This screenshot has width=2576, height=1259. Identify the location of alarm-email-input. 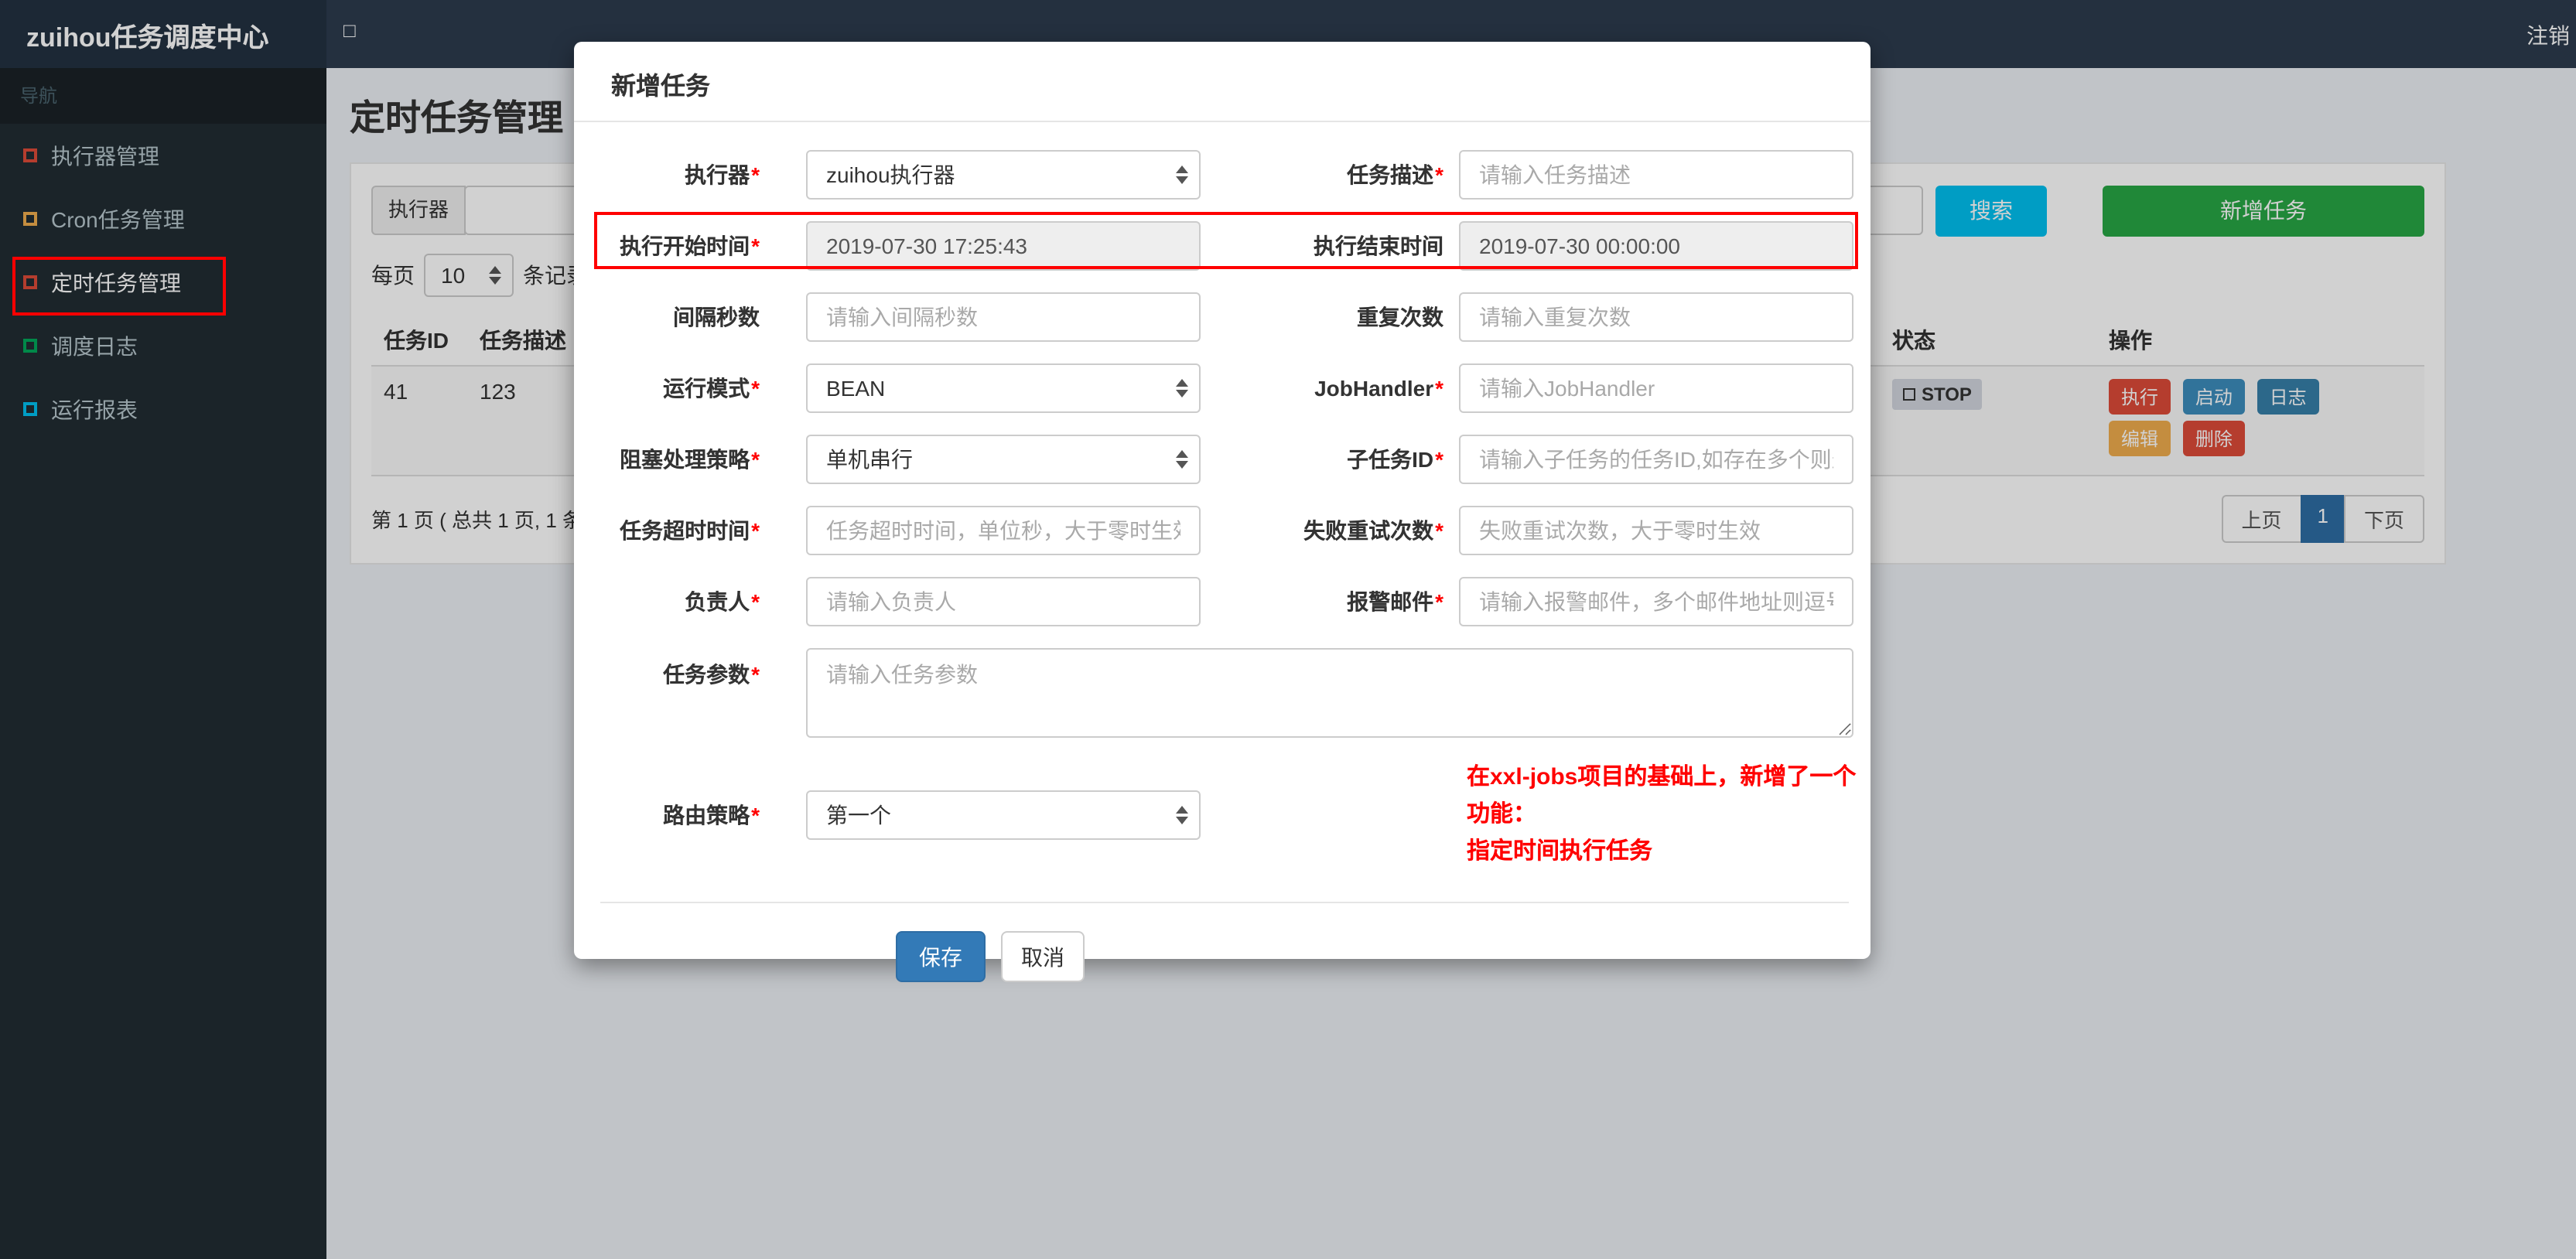
(1656, 602).